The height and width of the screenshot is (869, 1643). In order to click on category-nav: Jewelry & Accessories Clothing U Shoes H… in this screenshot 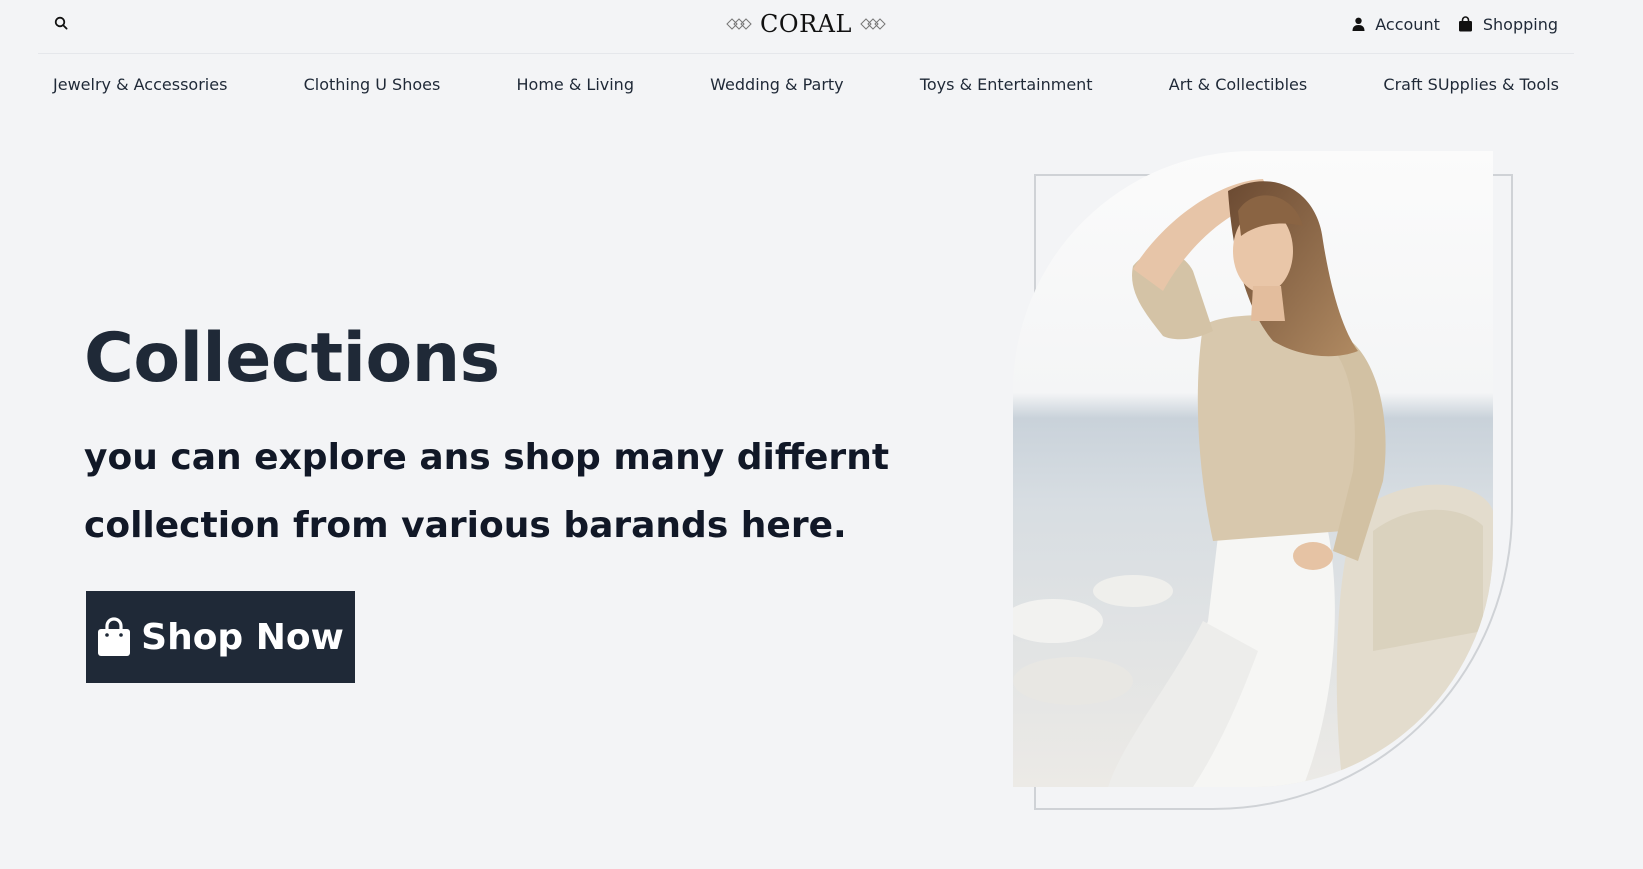, I will do `click(806, 84)`.